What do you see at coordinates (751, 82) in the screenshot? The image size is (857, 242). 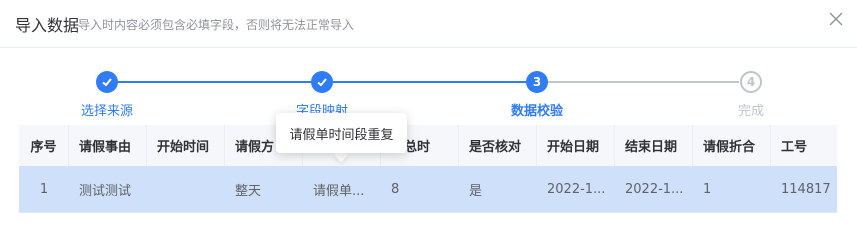 I see `step-4-number: 4` at bounding box center [751, 82].